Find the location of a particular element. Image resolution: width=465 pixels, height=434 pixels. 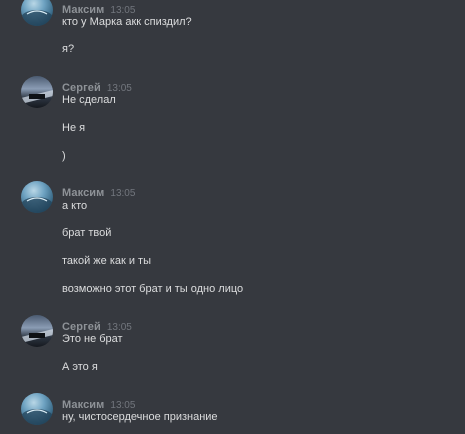

message-text: такой же как и ты is located at coordinates (107, 261).